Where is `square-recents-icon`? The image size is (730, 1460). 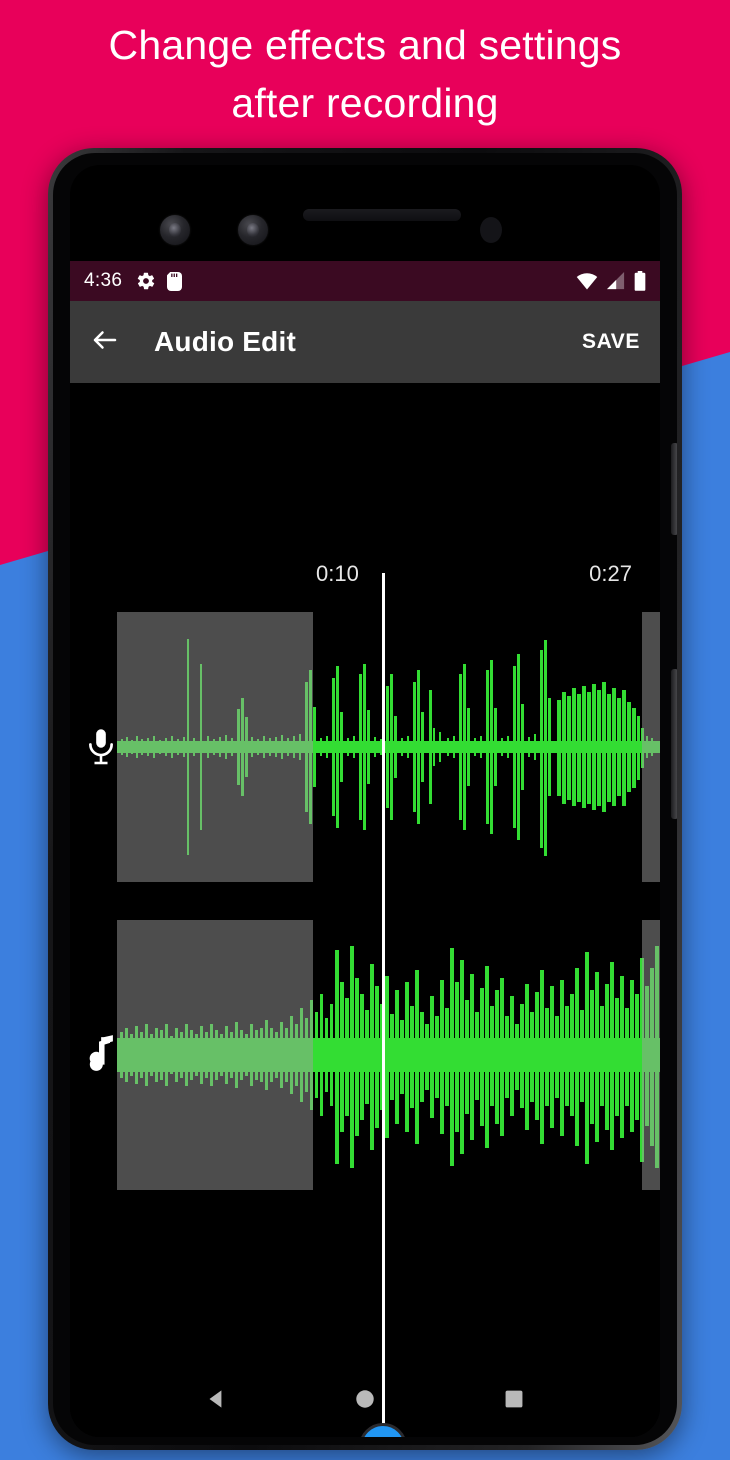
square-recents-icon is located at coordinates (514, 1399).